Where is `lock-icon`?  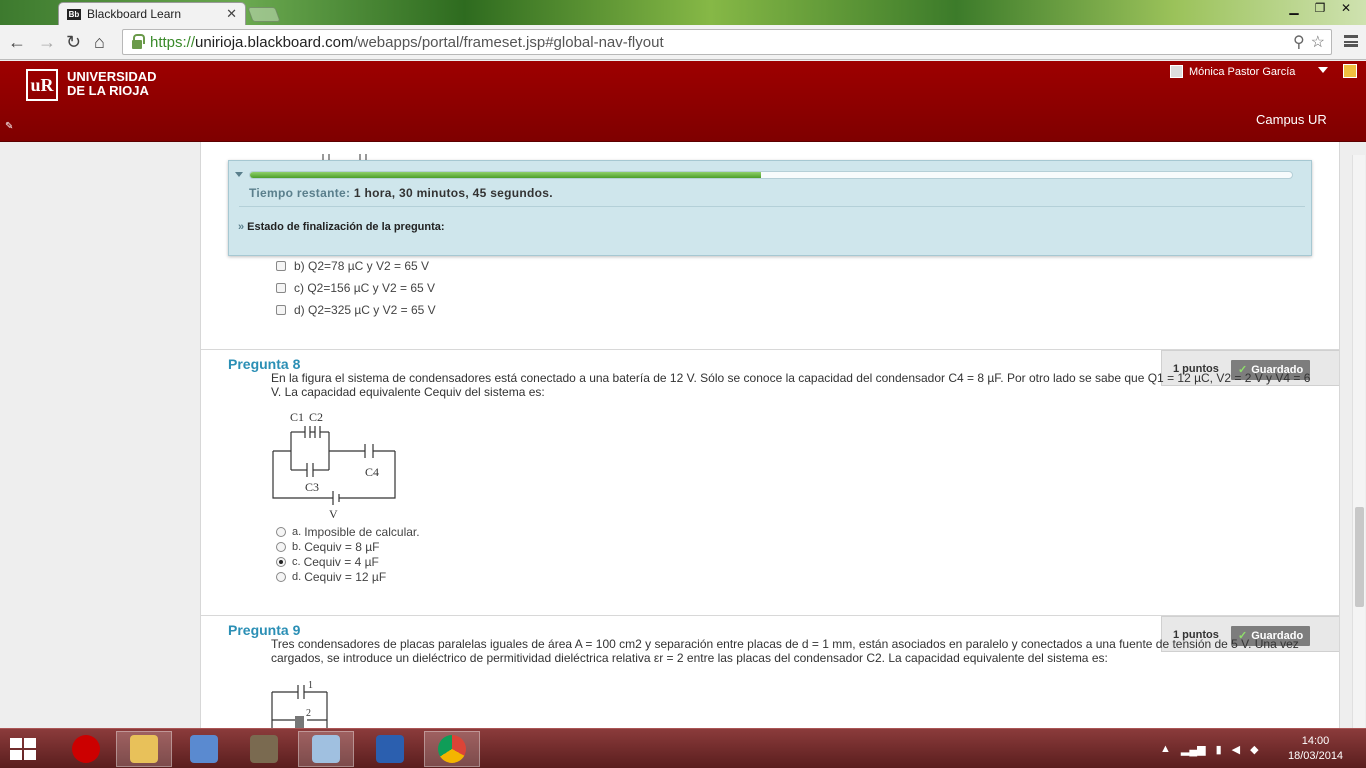
lock-icon is located at coordinates (138, 41).